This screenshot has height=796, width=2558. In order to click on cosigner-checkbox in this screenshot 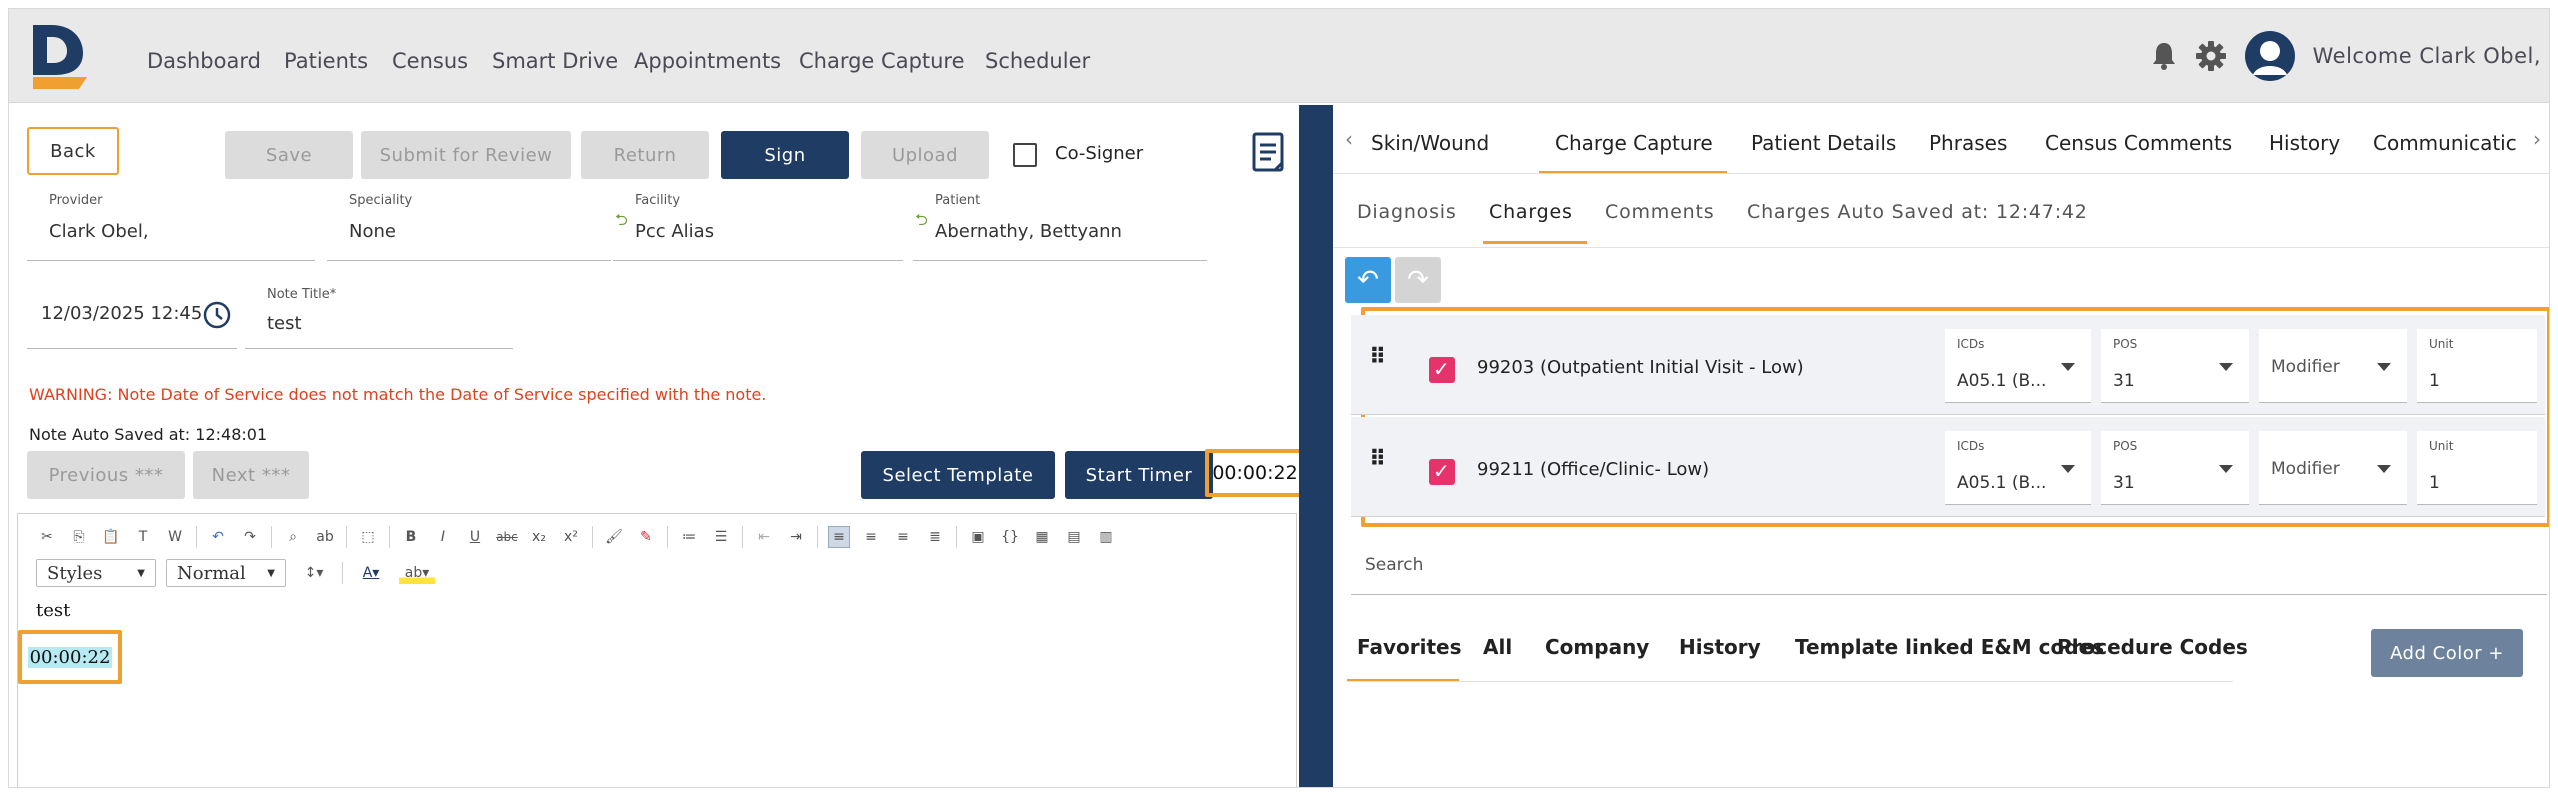, I will do `click(1025, 155)`.